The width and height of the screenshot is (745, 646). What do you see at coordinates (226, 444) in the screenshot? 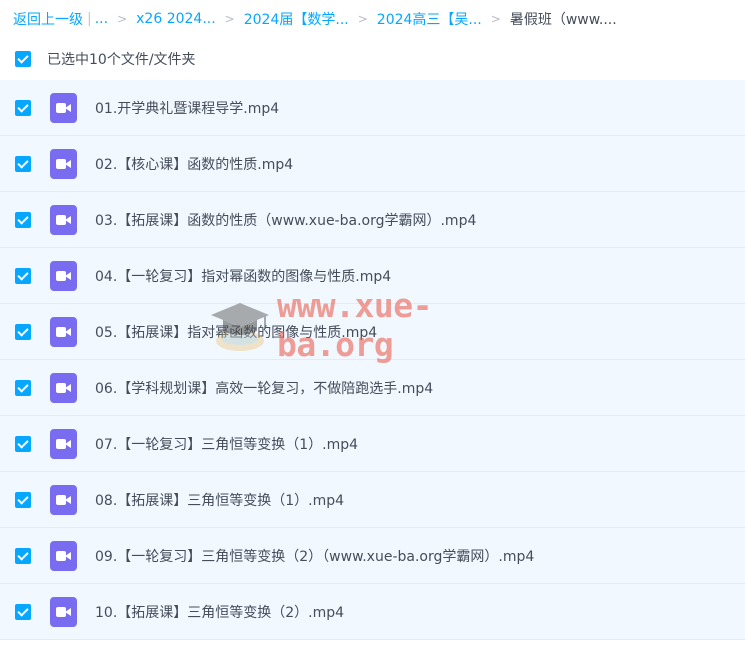
I see `file-name: 07.【一轮复习】三角恒等变换（1）.mp4` at bounding box center [226, 444].